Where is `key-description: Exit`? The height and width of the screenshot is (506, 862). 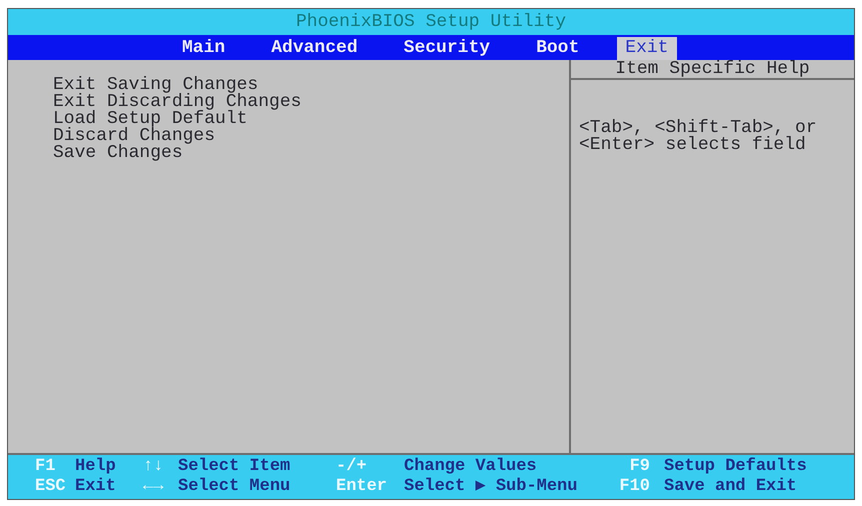 key-description: Exit is located at coordinates (96, 487).